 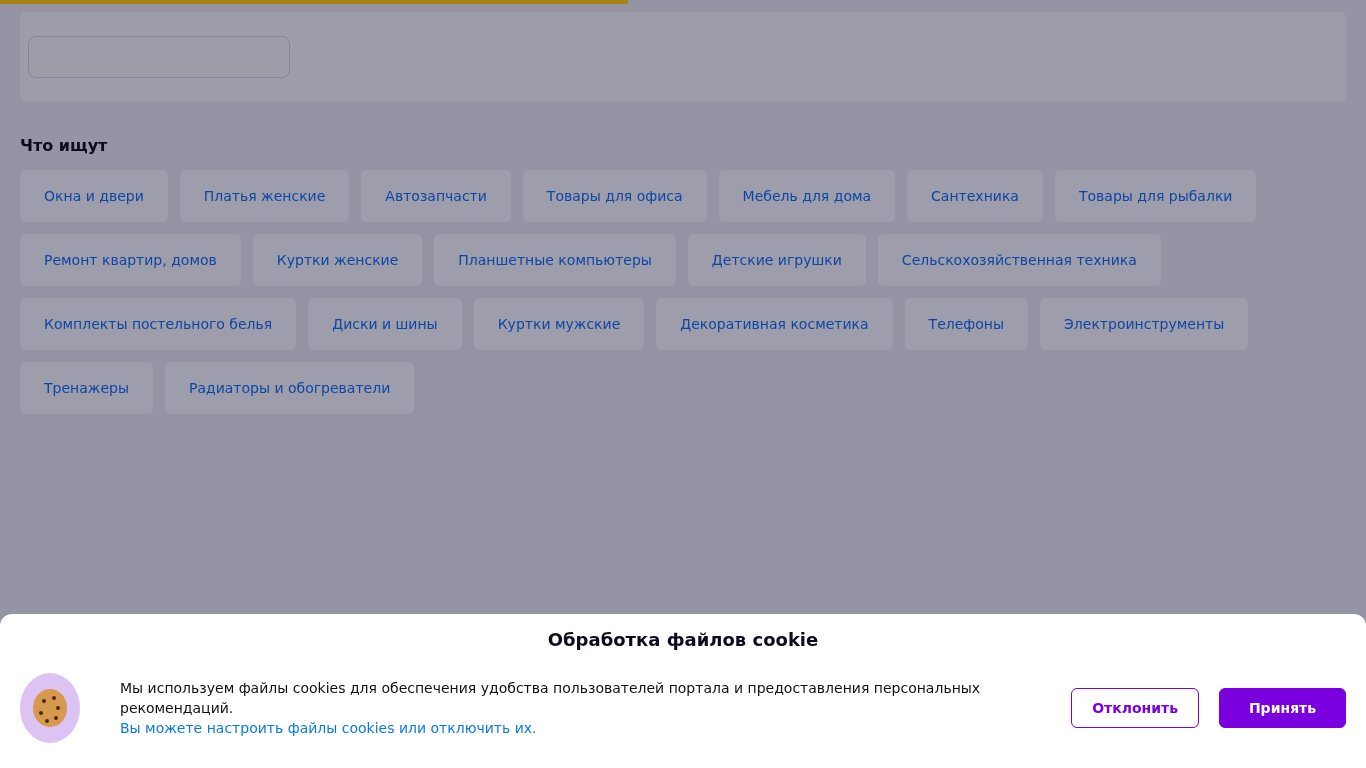 I want to click on category-chip: Сельскохозяйственная техника, so click(x=1019, y=260).